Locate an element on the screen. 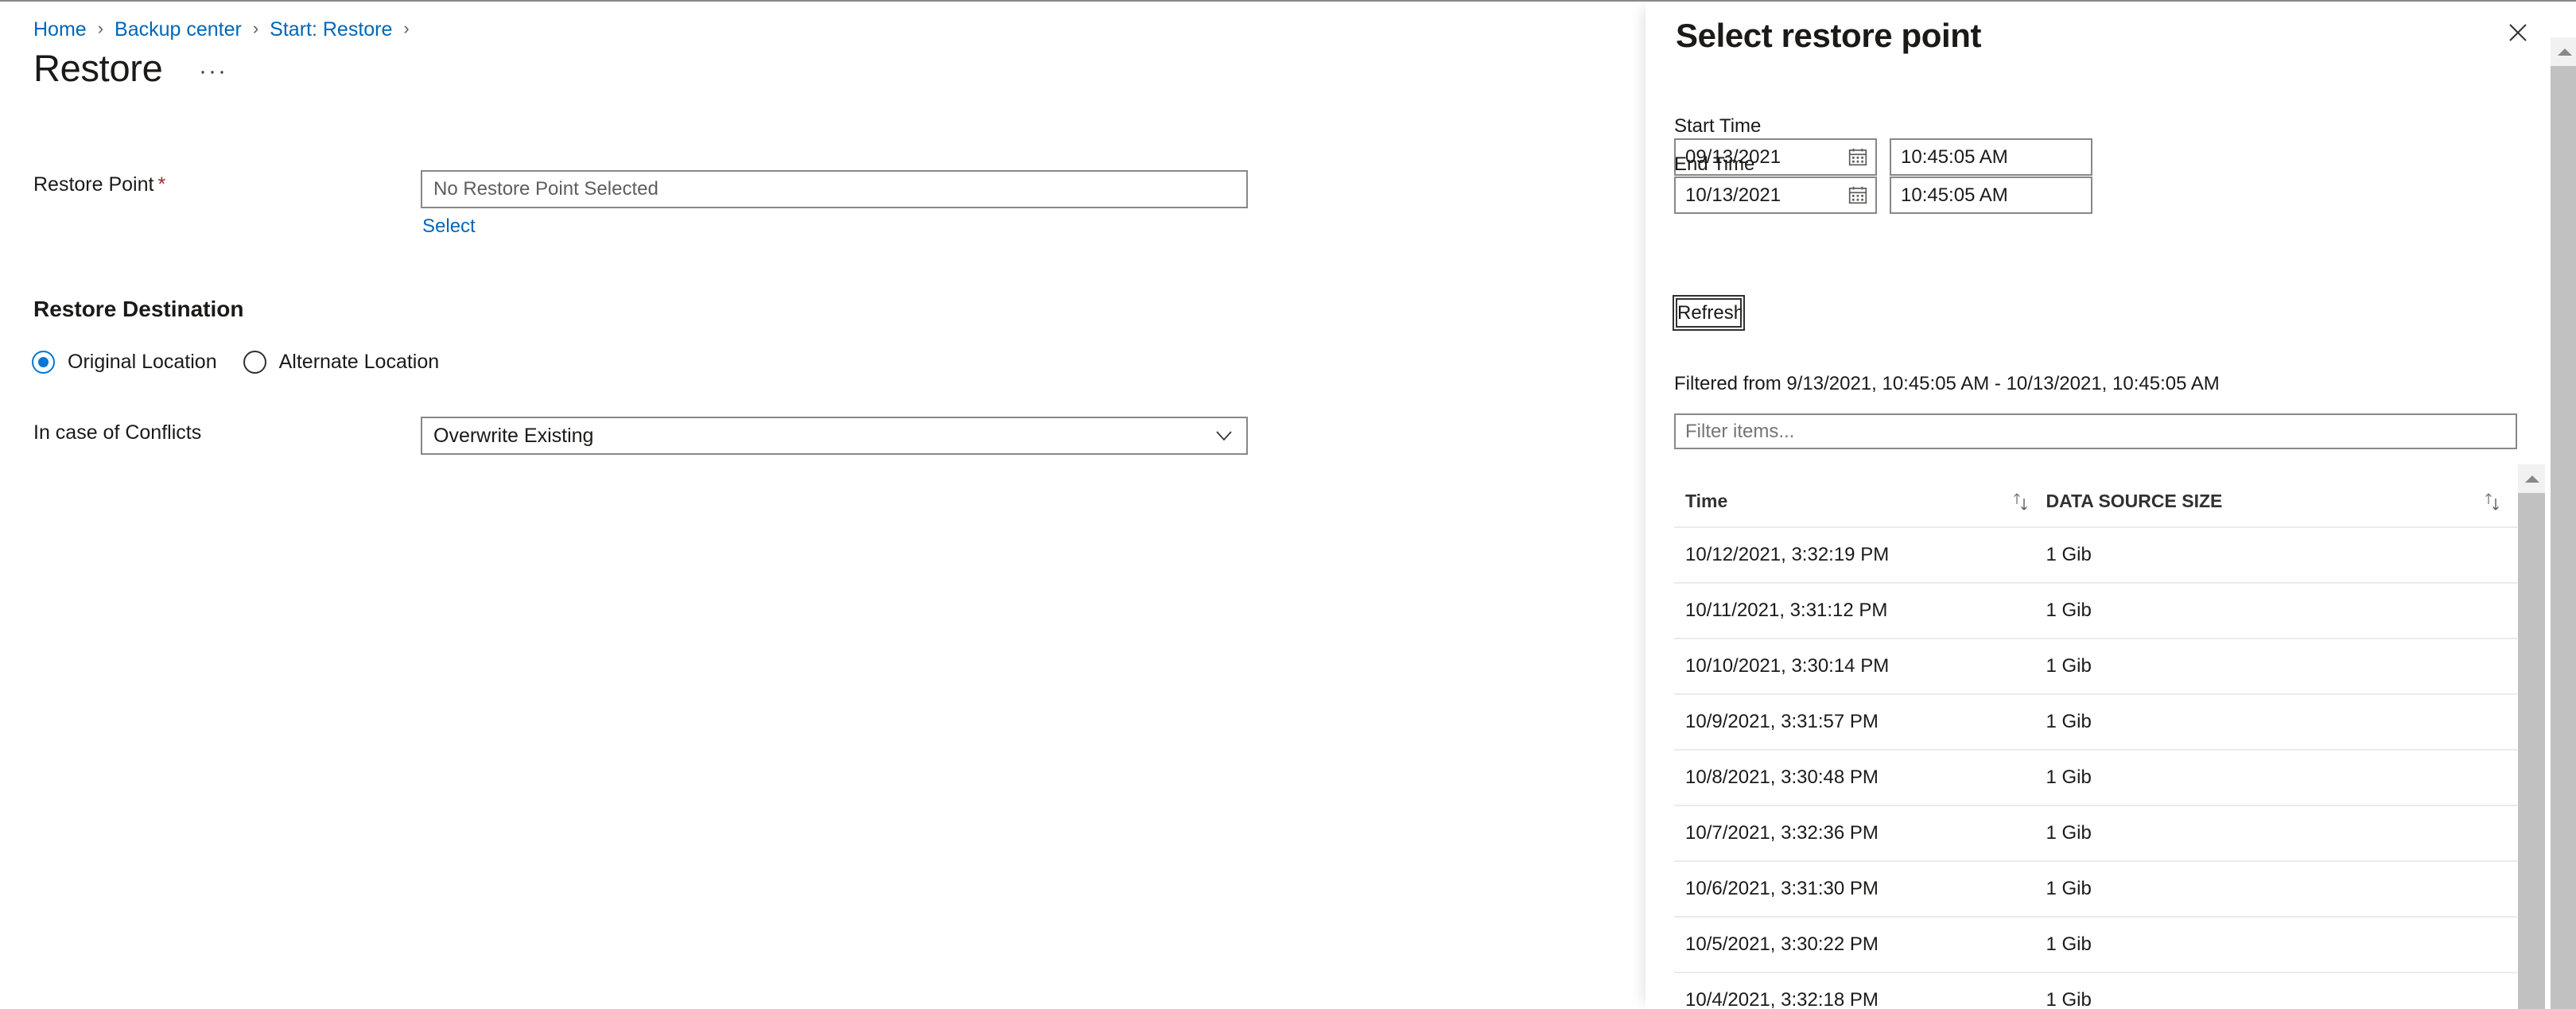  table-scrollbar is located at coordinates (2531, 737).